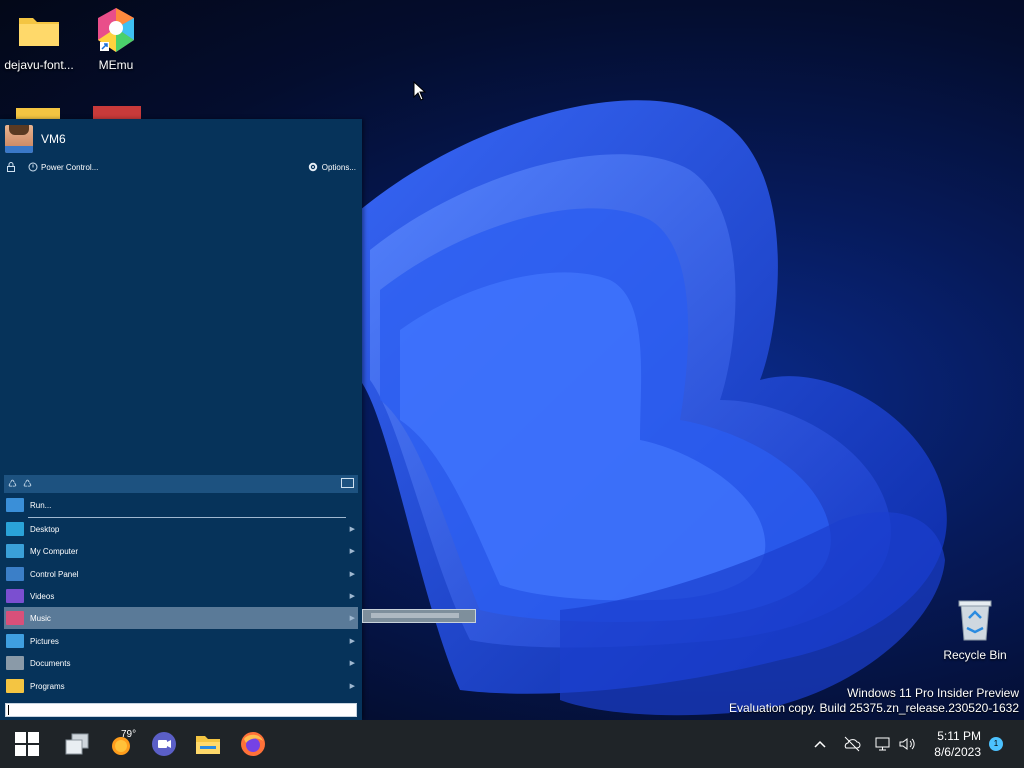  Describe the element at coordinates (117, 113) in the screenshot. I see `archive-icon` at that location.